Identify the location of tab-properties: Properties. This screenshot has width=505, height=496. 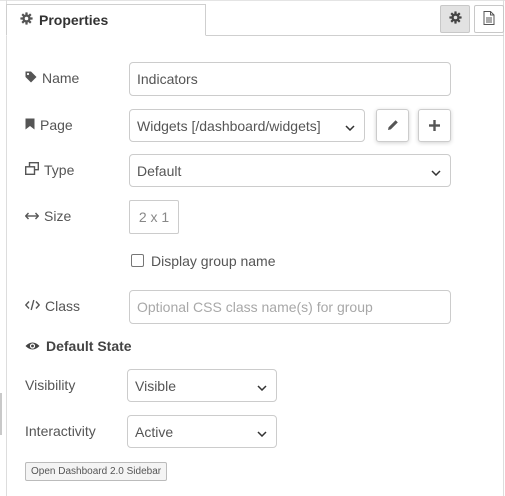
(106, 20).